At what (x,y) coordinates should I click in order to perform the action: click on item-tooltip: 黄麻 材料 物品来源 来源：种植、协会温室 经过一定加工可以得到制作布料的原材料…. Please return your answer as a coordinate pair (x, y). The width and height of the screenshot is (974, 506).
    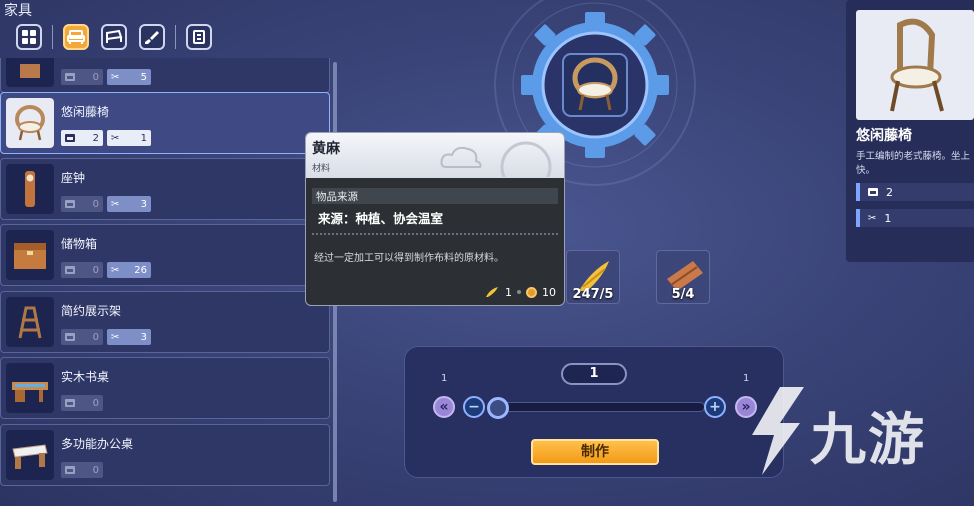
    Looking at the image, I should click on (435, 219).